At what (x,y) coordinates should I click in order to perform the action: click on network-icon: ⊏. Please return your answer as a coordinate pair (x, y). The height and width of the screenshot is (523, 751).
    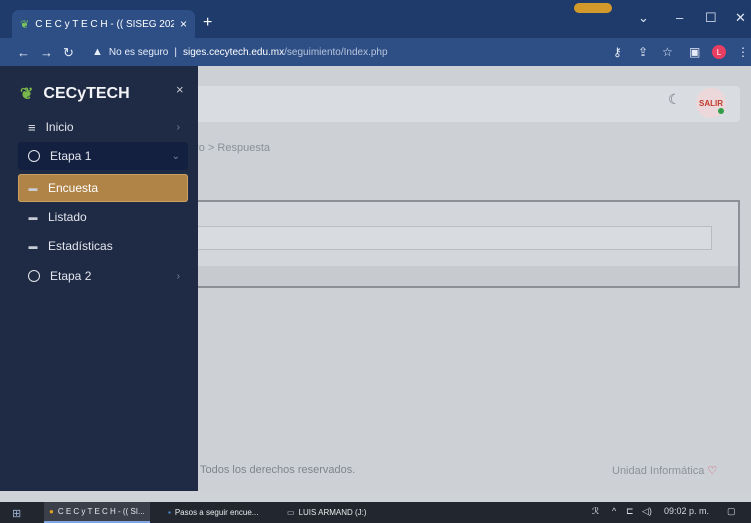
    Looking at the image, I should click on (630, 511).